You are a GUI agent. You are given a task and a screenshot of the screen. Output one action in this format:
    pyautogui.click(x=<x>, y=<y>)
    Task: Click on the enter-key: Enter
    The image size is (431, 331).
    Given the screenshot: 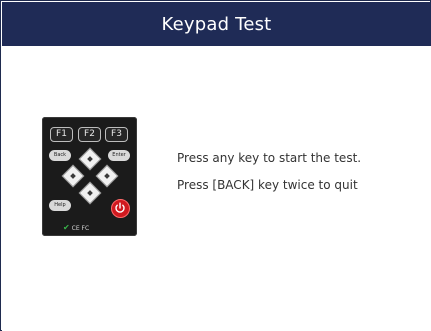 What is the action you would take?
    pyautogui.click(x=119, y=155)
    